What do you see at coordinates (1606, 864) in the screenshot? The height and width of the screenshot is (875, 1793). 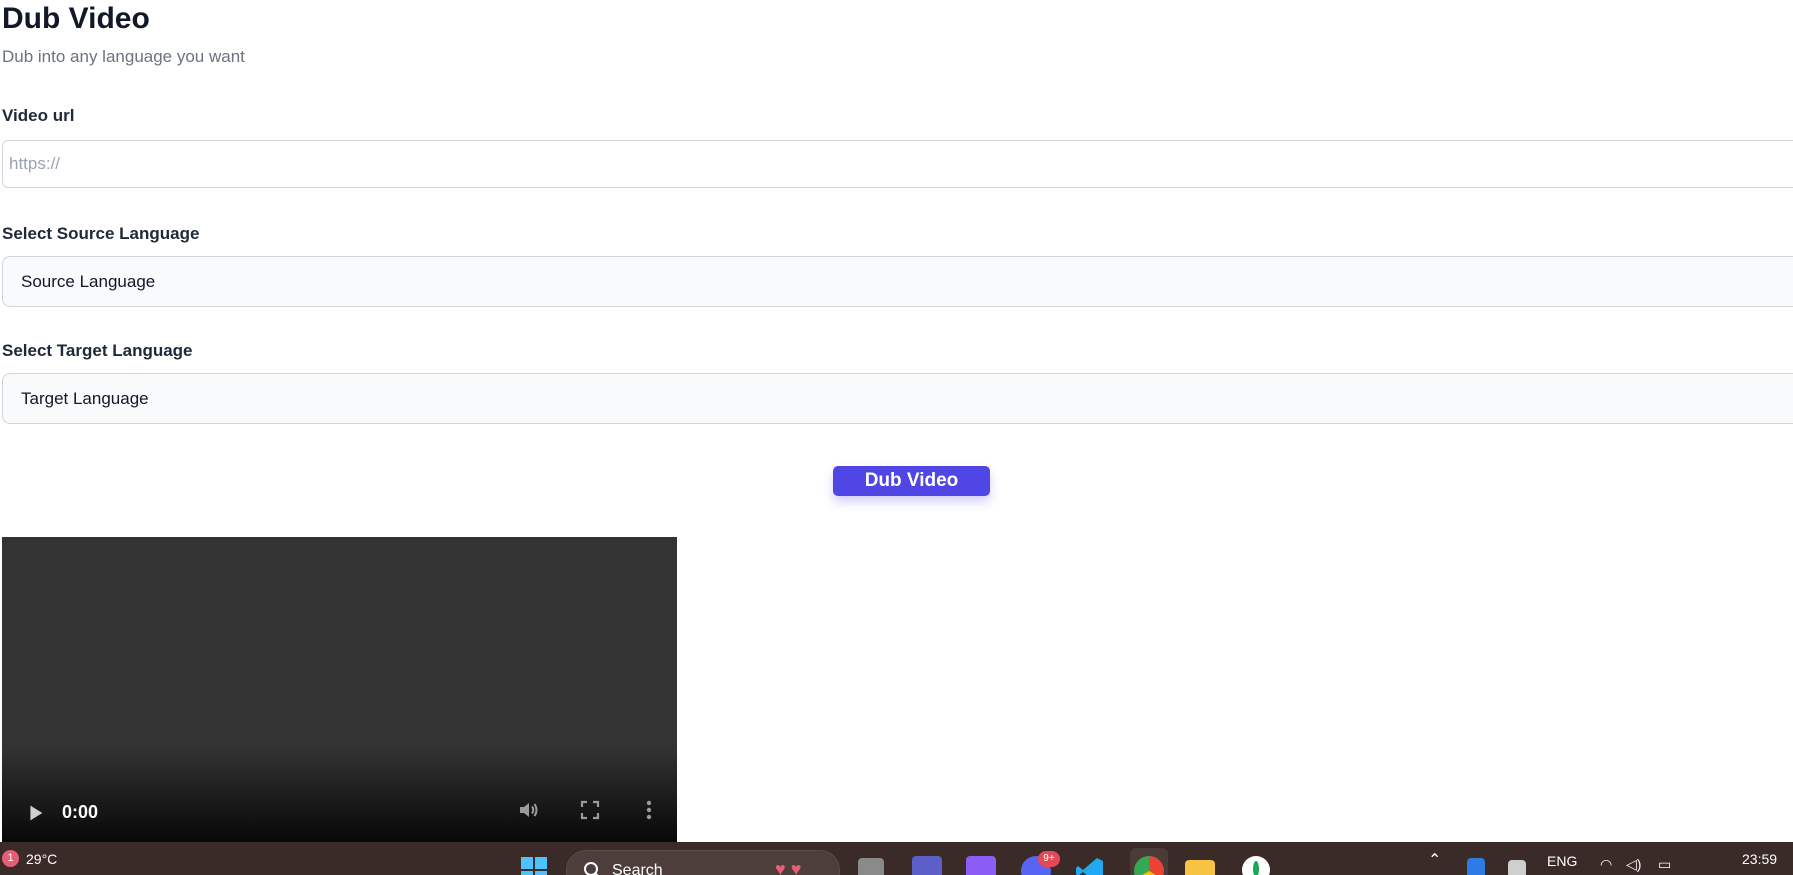 I see `wifi-icon: ◠` at bounding box center [1606, 864].